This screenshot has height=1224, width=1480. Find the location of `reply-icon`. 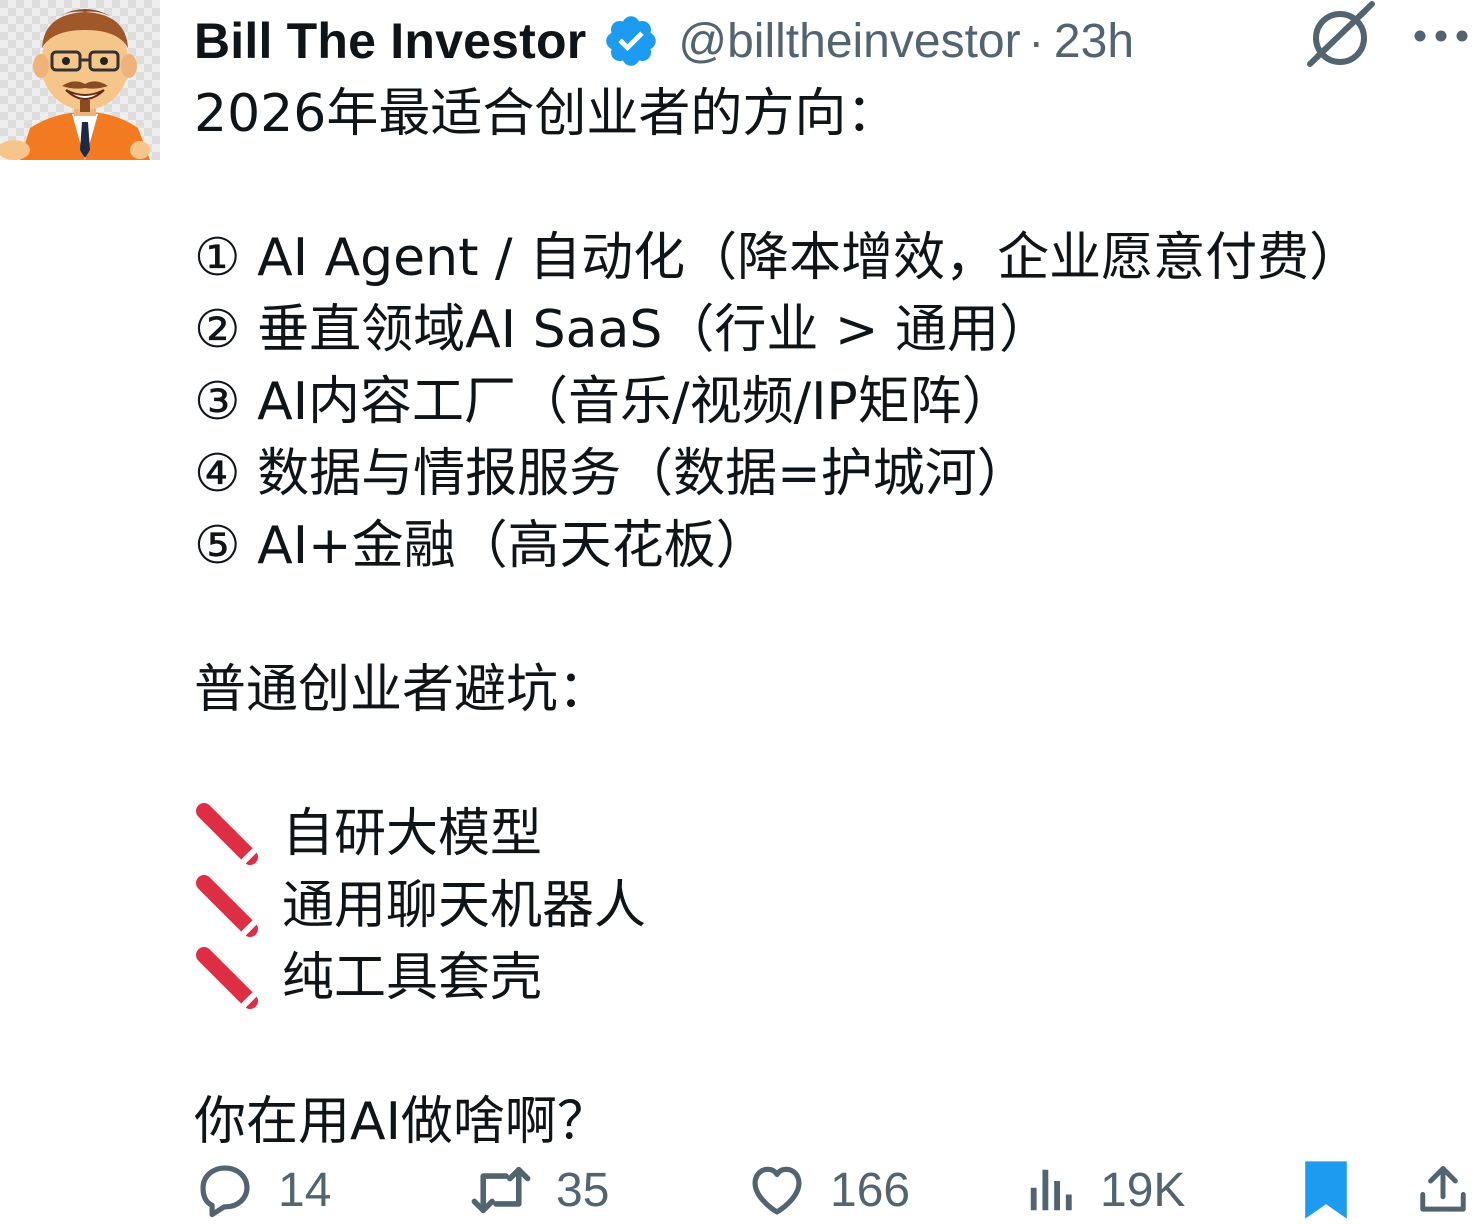

reply-icon is located at coordinates (225, 1191).